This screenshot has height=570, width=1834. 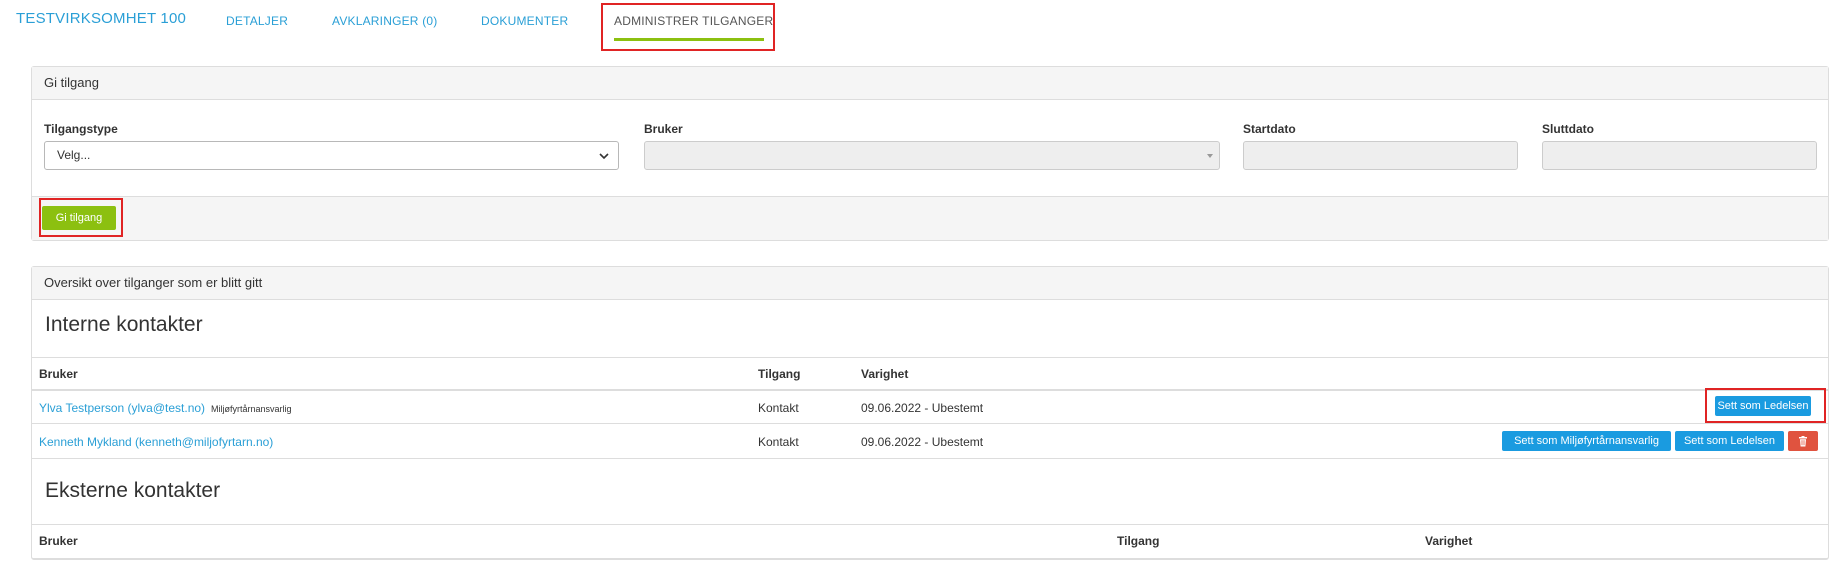 What do you see at coordinates (1568, 129) in the screenshot?
I see `end-date-label: Sluttdato` at bounding box center [1568, 129].